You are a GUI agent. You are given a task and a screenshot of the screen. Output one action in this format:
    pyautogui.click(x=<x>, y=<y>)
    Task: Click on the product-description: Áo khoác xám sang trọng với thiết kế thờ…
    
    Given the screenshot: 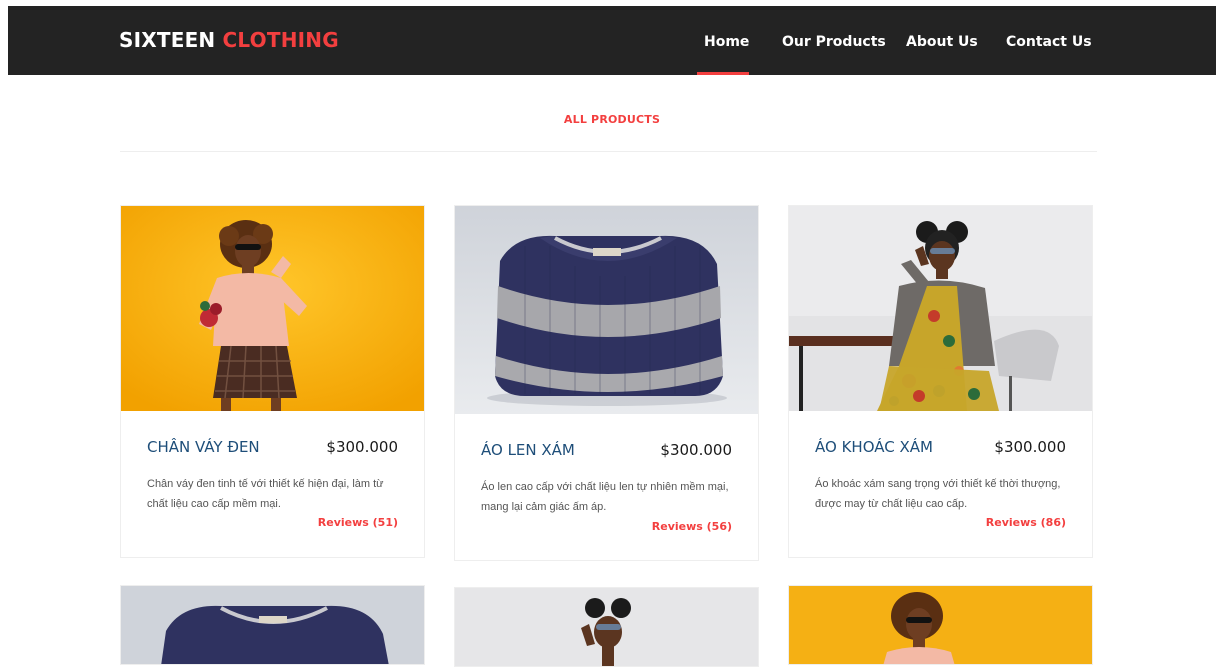 What is the action you would take?
    pyautogui.click(x=938, y=494)
    